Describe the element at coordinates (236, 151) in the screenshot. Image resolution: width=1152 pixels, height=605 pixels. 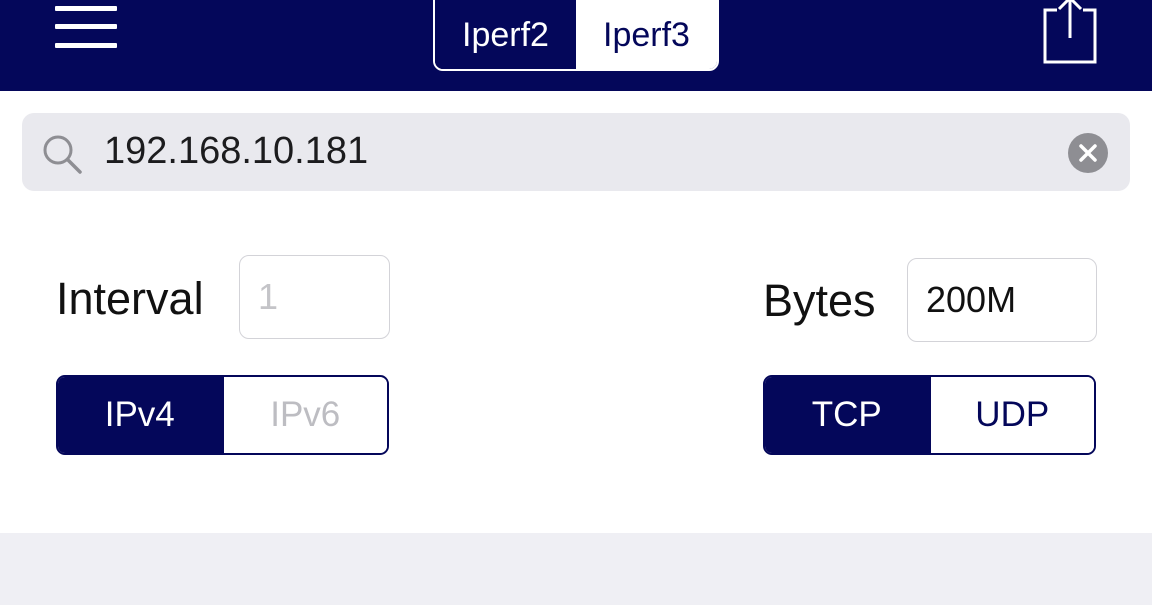
I see `search-input: 192.168.10.181` at that location.